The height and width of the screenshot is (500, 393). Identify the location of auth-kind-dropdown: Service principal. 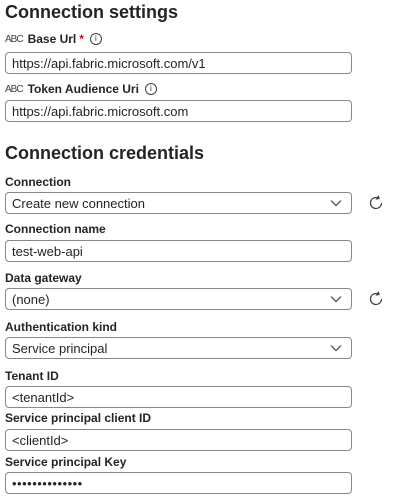
(178, 348).